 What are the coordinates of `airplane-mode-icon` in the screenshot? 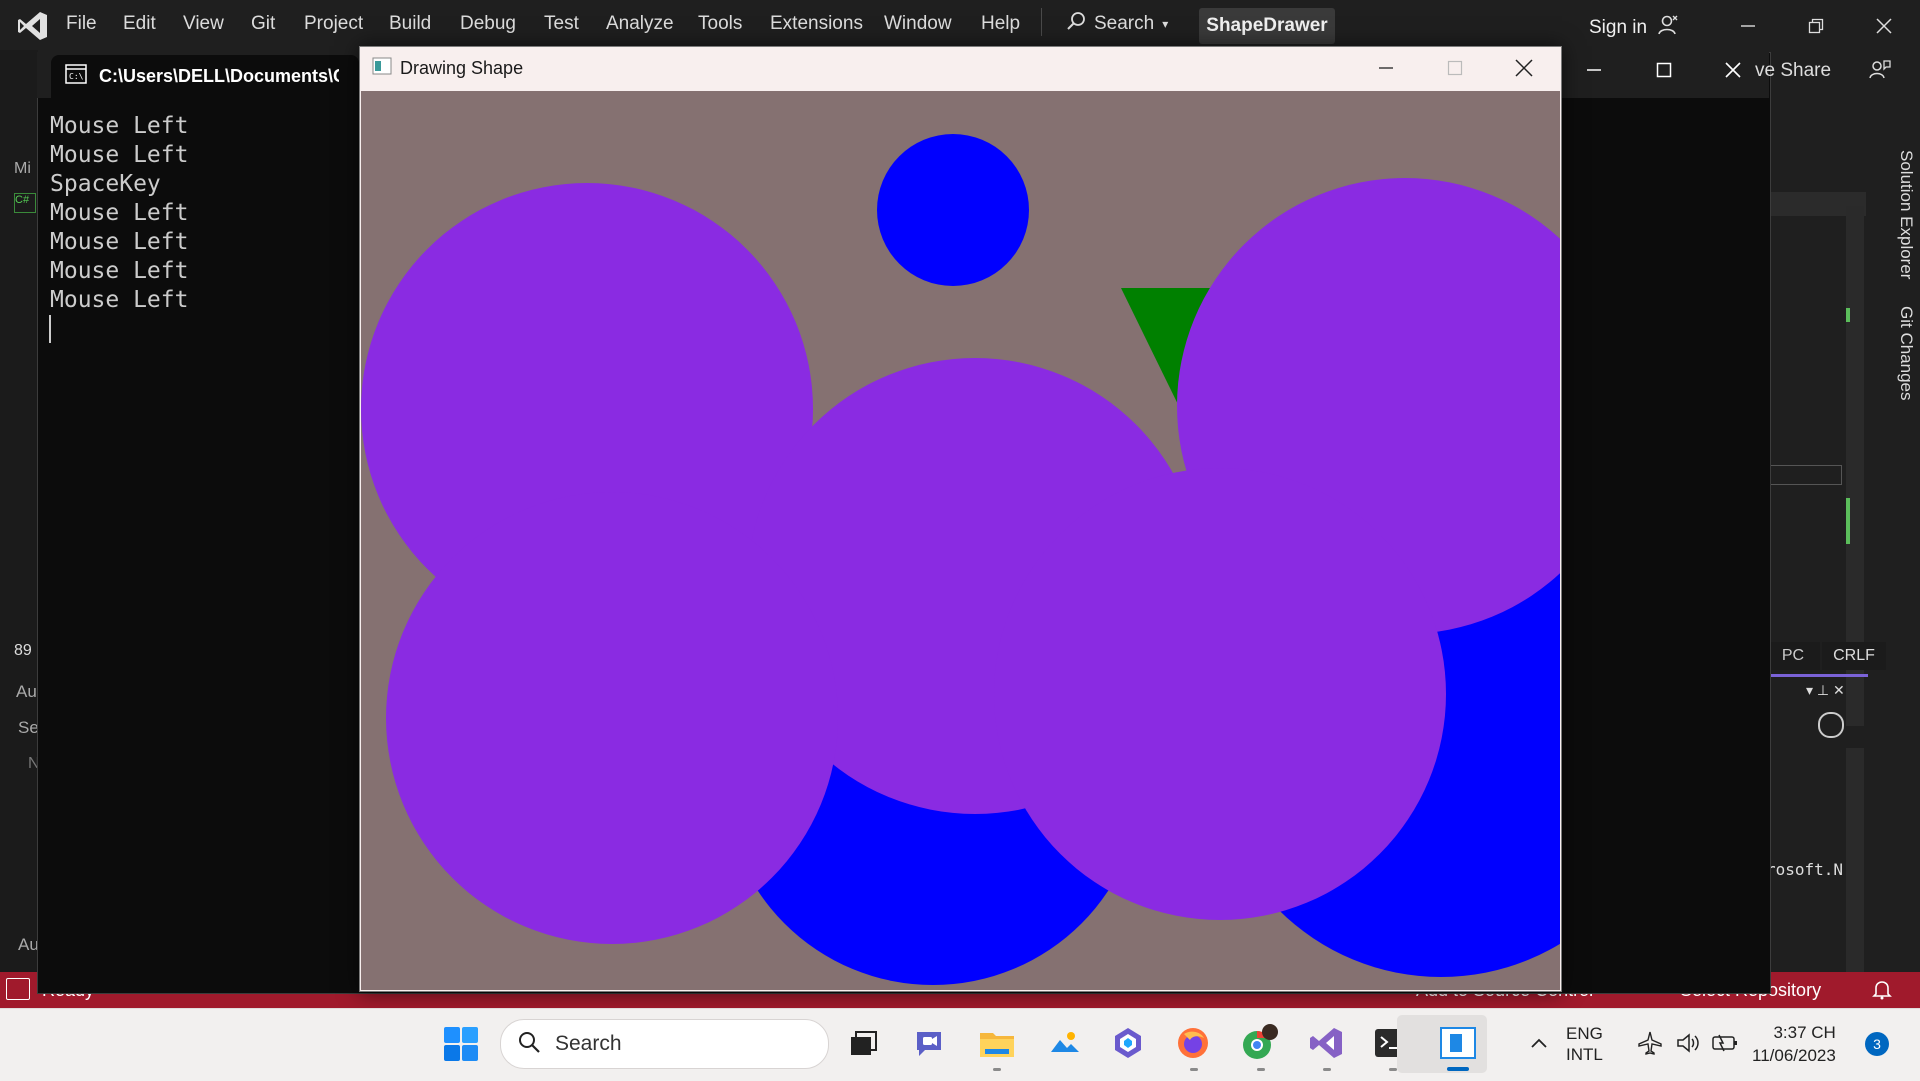 It's located at (1650, 1043).